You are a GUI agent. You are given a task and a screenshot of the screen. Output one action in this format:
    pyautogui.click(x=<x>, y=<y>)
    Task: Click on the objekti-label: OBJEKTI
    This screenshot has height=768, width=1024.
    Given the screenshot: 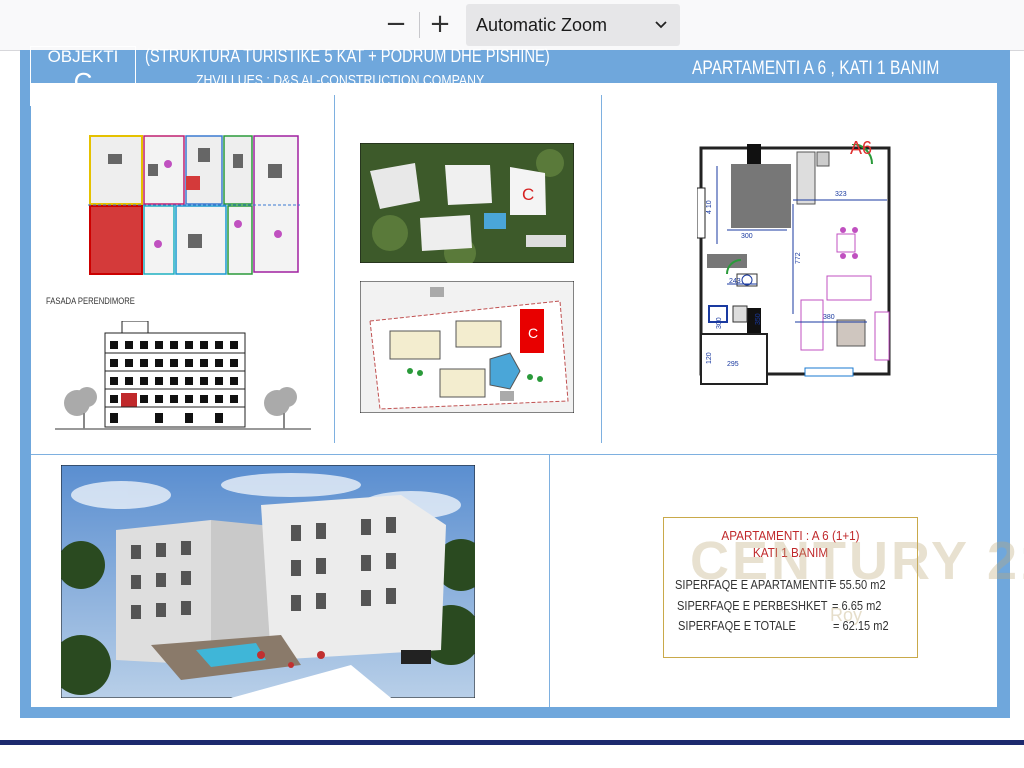 What is the action you would take?
    pyautogui.click(x=83, y=56)
    